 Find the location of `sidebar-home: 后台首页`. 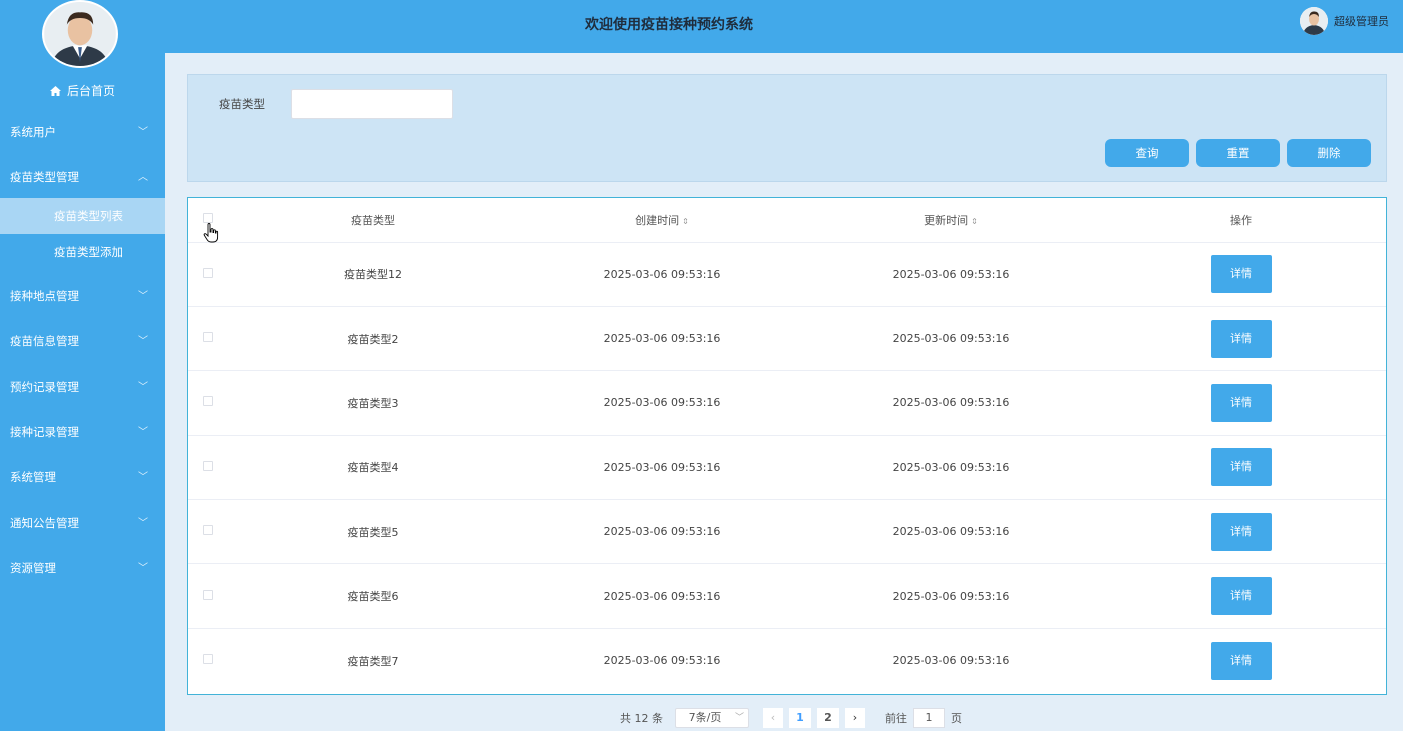

sidebar-home: 后台首页 is located at coordinates (82, 90).